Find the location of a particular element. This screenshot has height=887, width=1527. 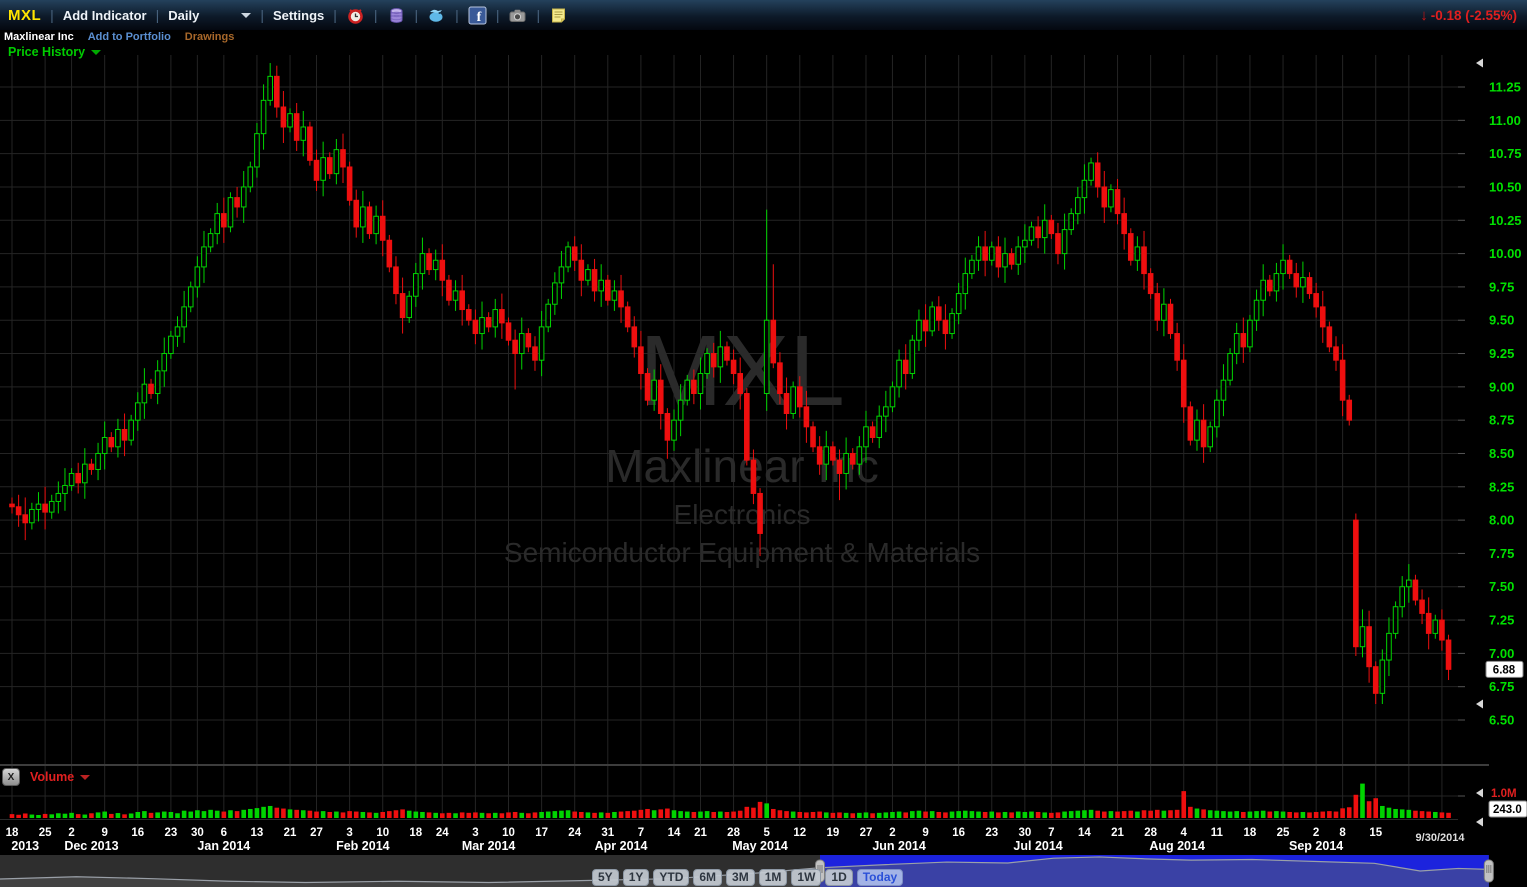

volume-pane-header: X Volume is located at coordinates (46, 777).